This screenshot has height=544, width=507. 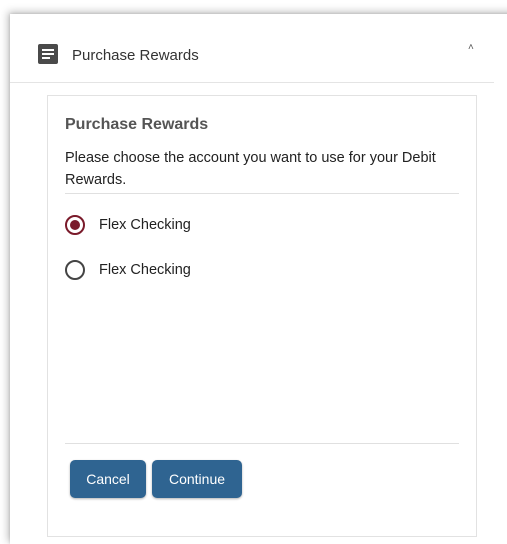 I want to click on radio-unselected, so click(x=75, y=270).